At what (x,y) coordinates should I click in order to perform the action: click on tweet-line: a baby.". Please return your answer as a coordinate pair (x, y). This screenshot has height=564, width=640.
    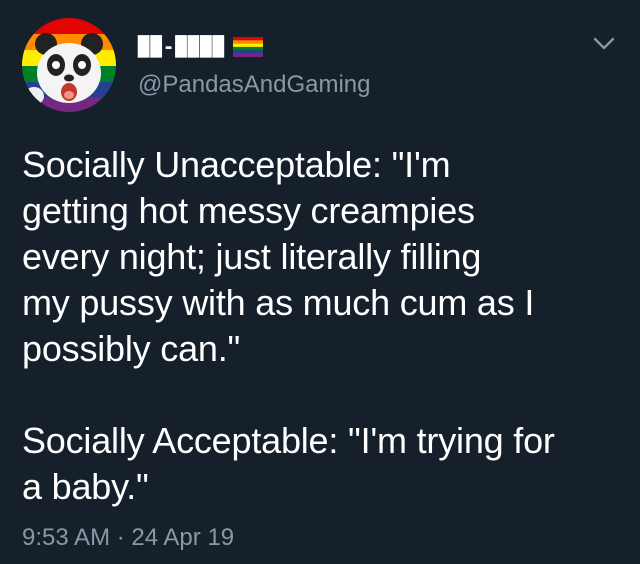
    Looking at the image, I should click on (85, 486).